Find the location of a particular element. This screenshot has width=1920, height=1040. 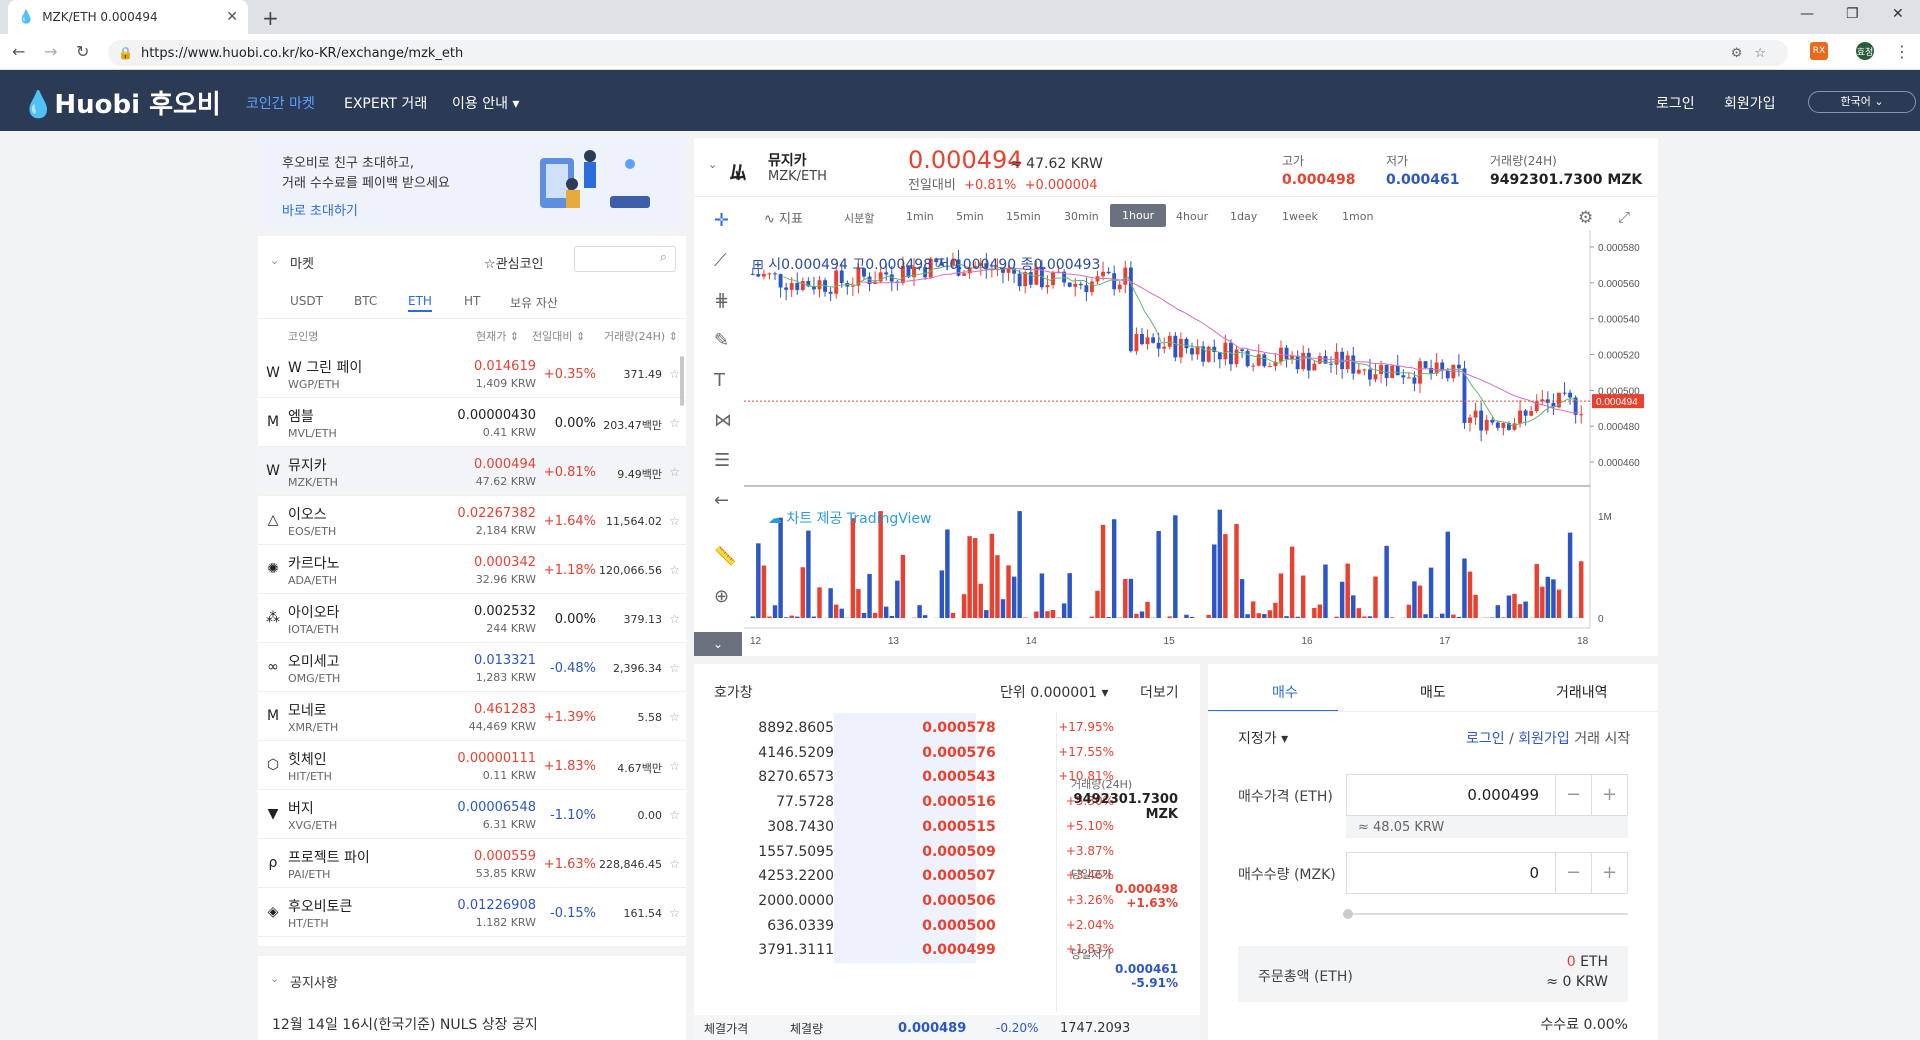

new-tab-icon: + is located at coordinates (270, 18).